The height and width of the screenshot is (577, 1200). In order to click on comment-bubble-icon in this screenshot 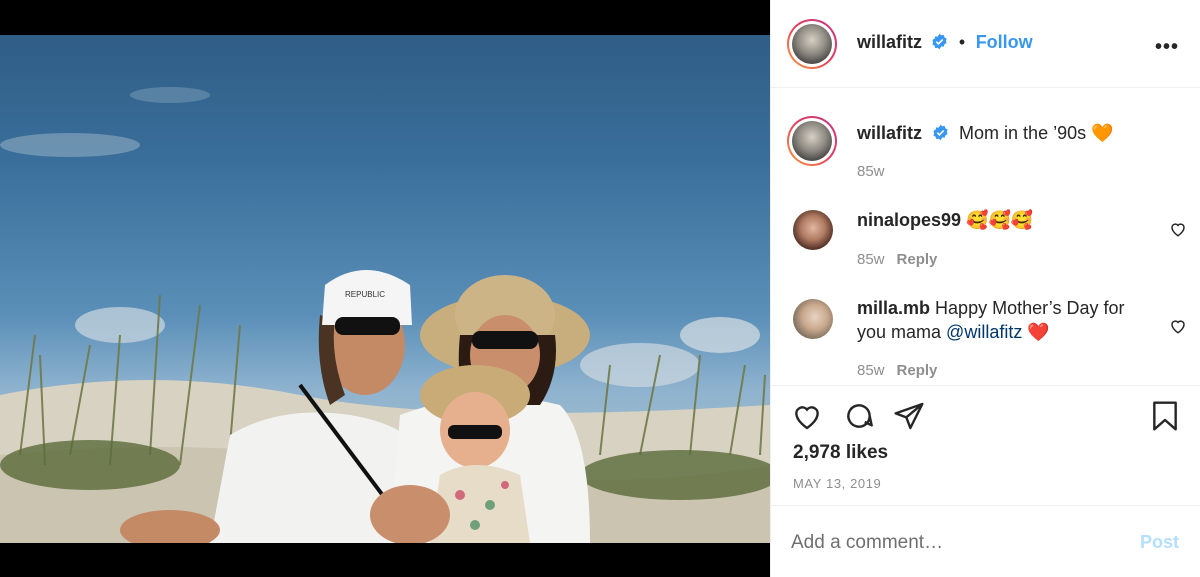, I will do `click(859, 416)`.